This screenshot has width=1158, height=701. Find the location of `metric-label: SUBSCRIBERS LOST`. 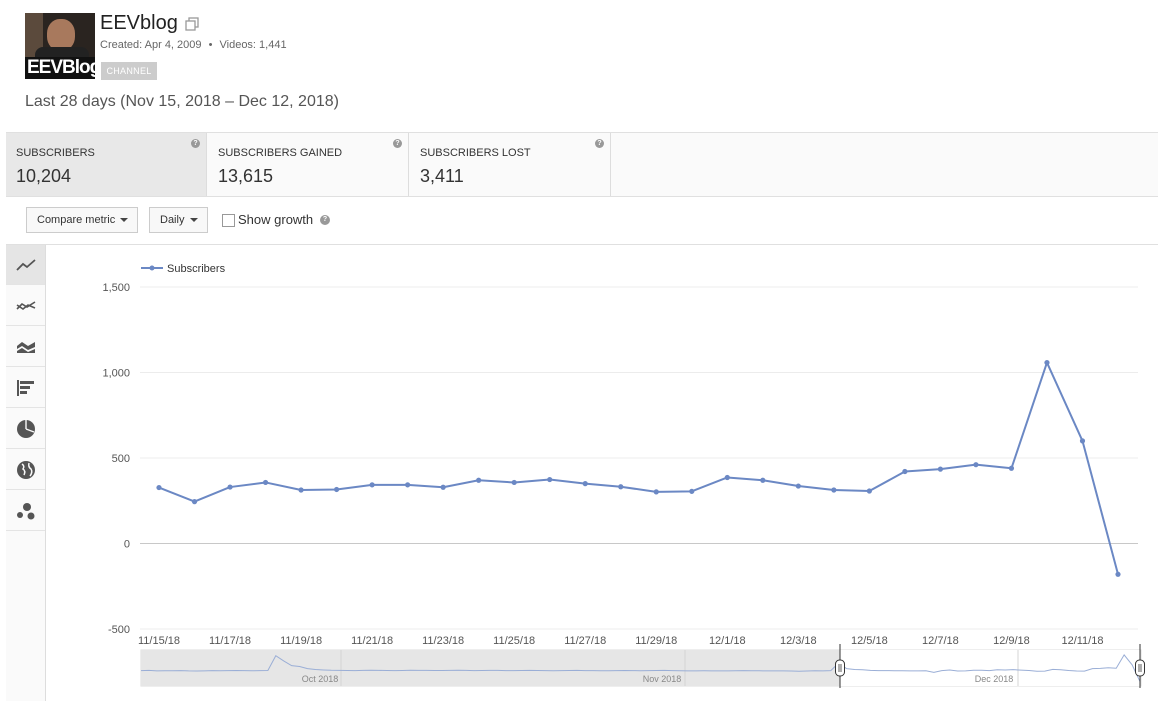

metric-label: SUBSCRIBERS LOST is located at coordinates (475, 153).